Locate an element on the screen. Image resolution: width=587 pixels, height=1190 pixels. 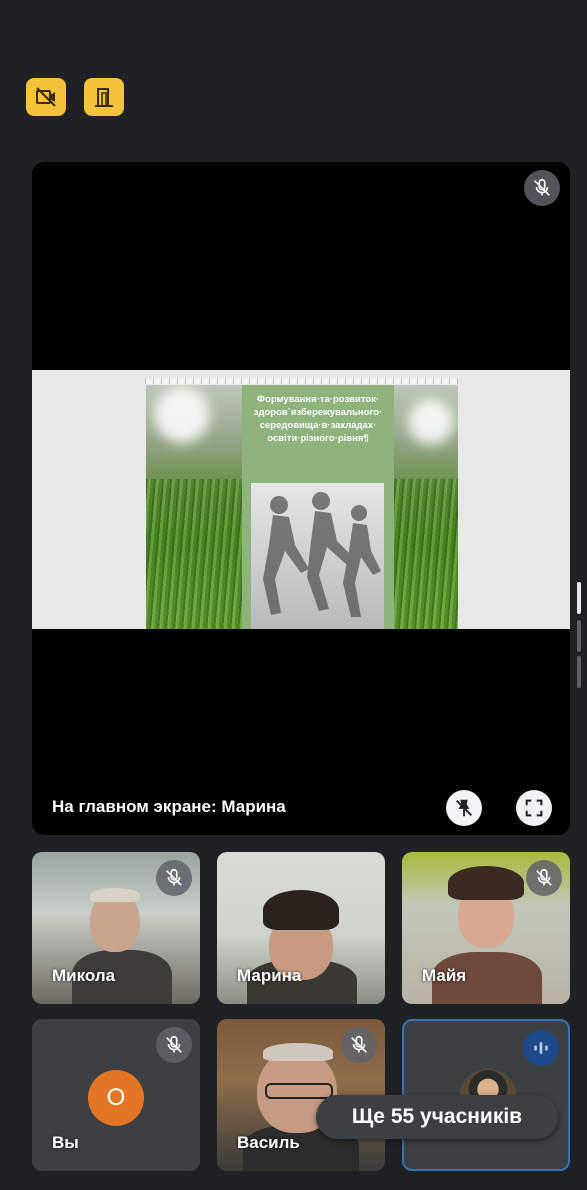
fullscreen-button is located at coordinates (534, 808).